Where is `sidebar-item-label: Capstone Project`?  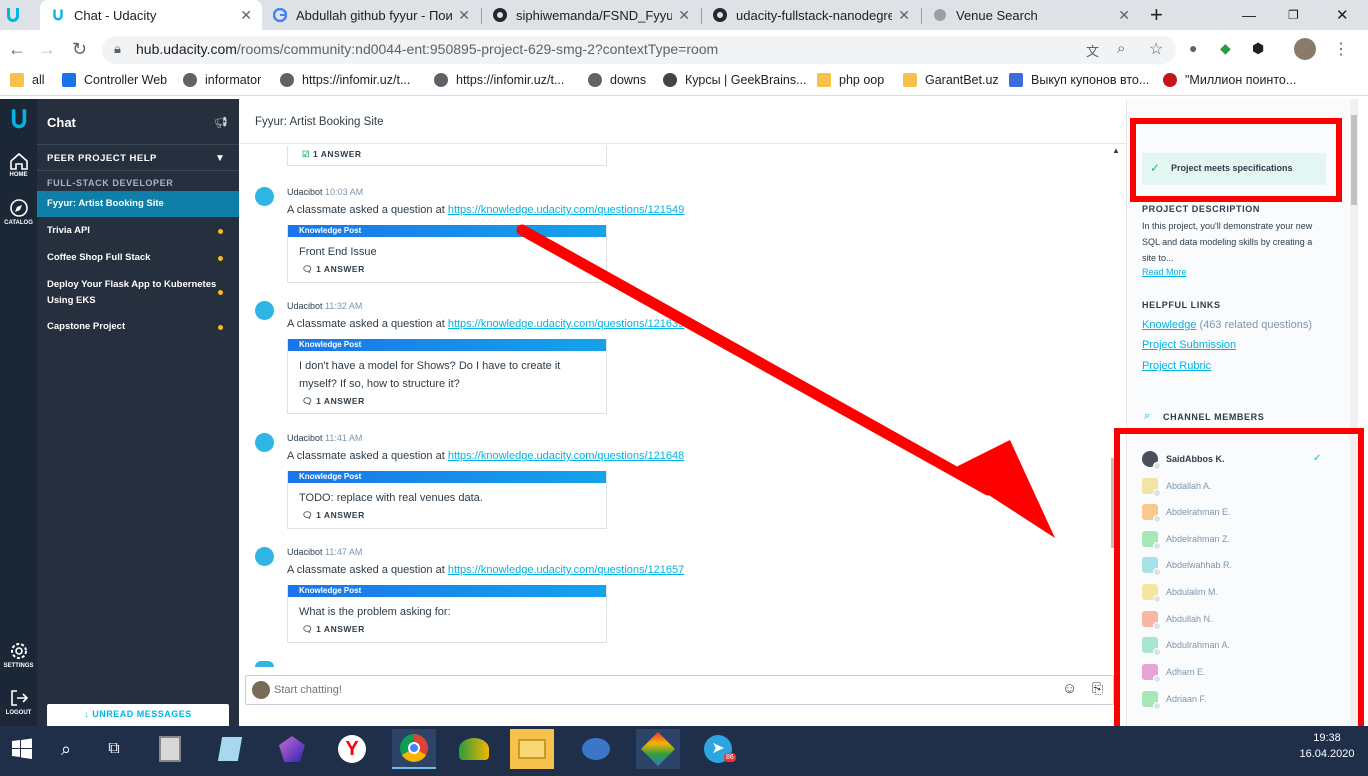 sidebar-item-label: Capstone Project is located at coordinates (86, 326).